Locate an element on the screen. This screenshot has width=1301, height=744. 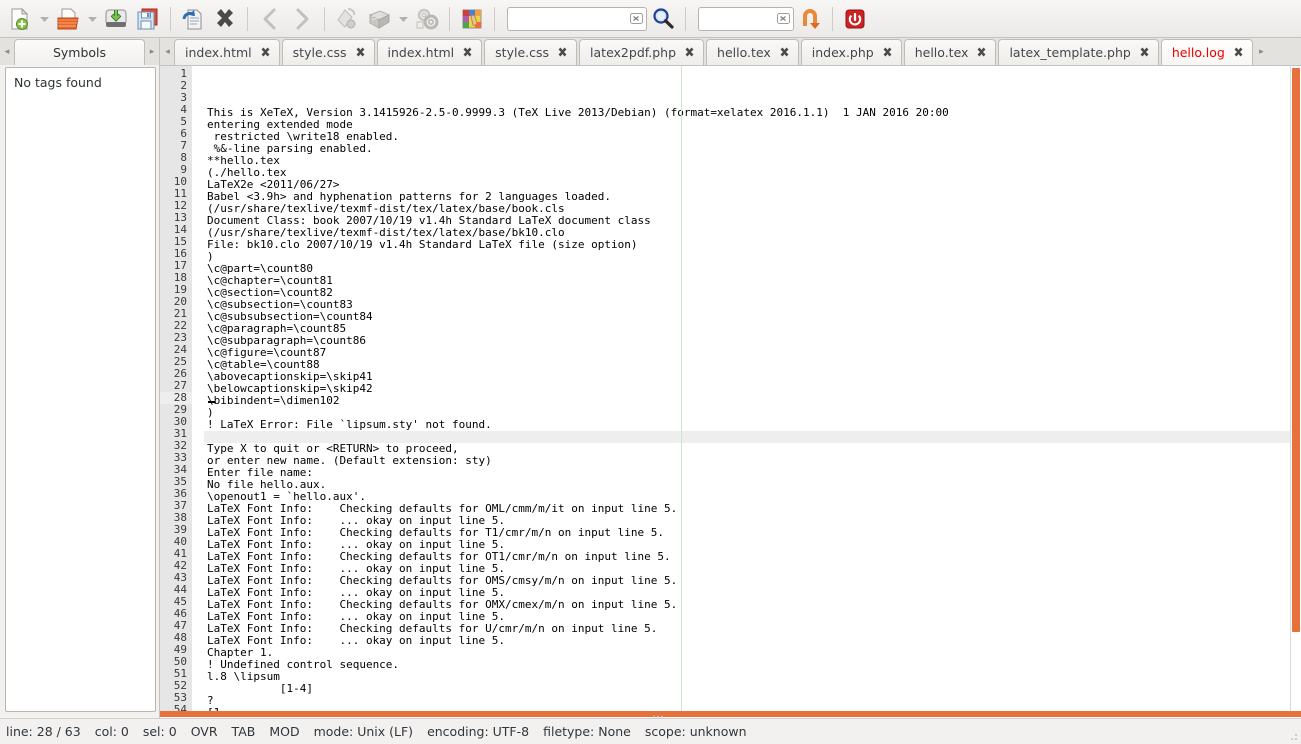
code-line: \belowcaptionskip=\skip42 is located at coordinates (752, 389).